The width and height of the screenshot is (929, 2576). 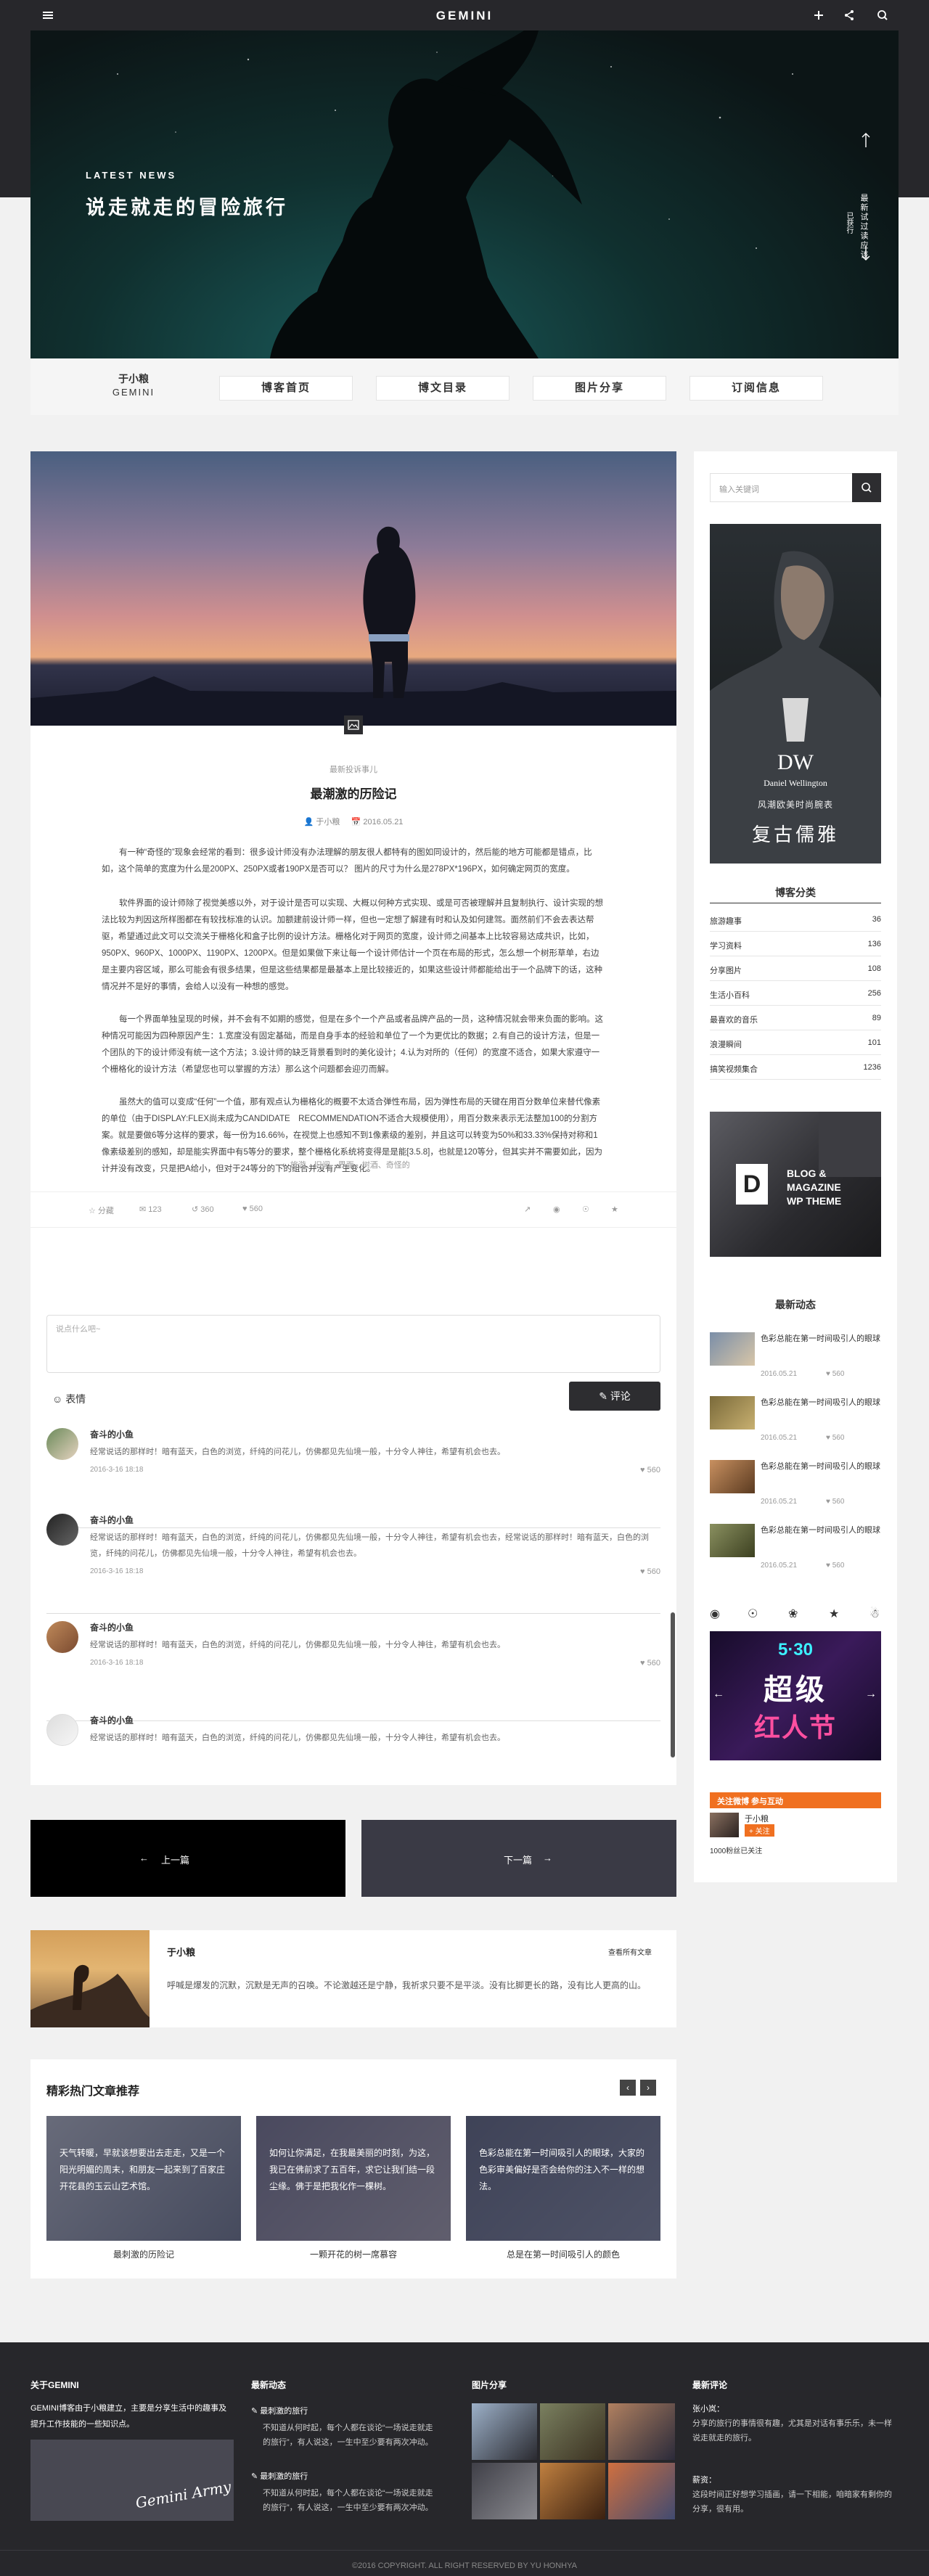 I want to click on related-post-title: 最刺激的历险记, so click(x=144, y=2254).